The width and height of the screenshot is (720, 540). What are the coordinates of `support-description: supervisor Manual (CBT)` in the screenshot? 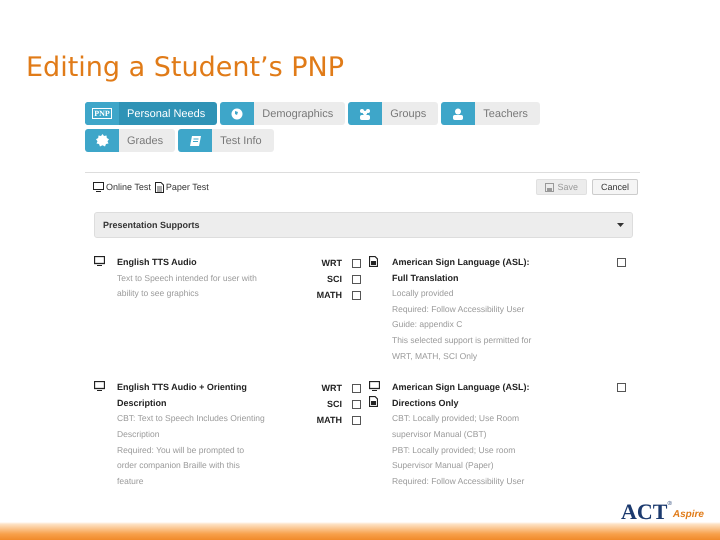 It's located at (440, 434).